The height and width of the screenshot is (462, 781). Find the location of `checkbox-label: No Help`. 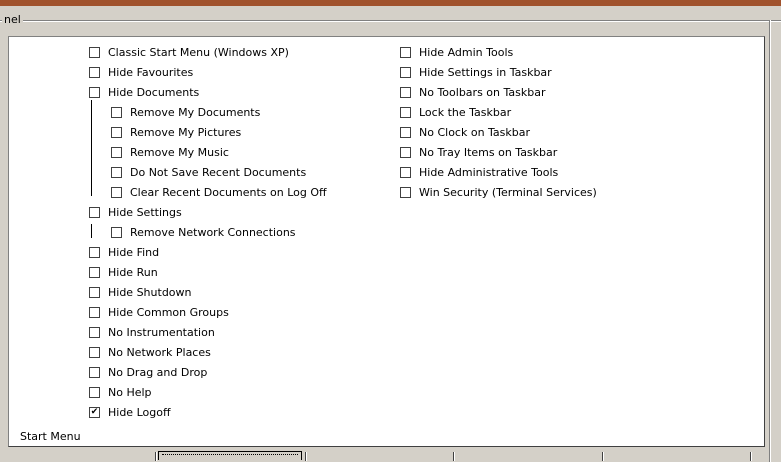

checkbox-label: No Help is located at coordinates (130, 392).